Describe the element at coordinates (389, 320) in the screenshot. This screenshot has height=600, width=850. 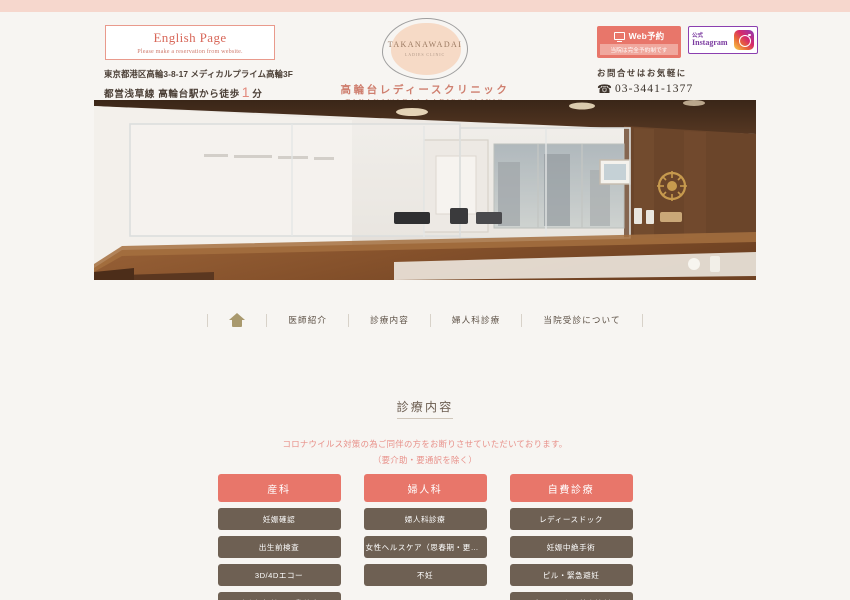
I see `nav-item-services: 診療内容` at that location.